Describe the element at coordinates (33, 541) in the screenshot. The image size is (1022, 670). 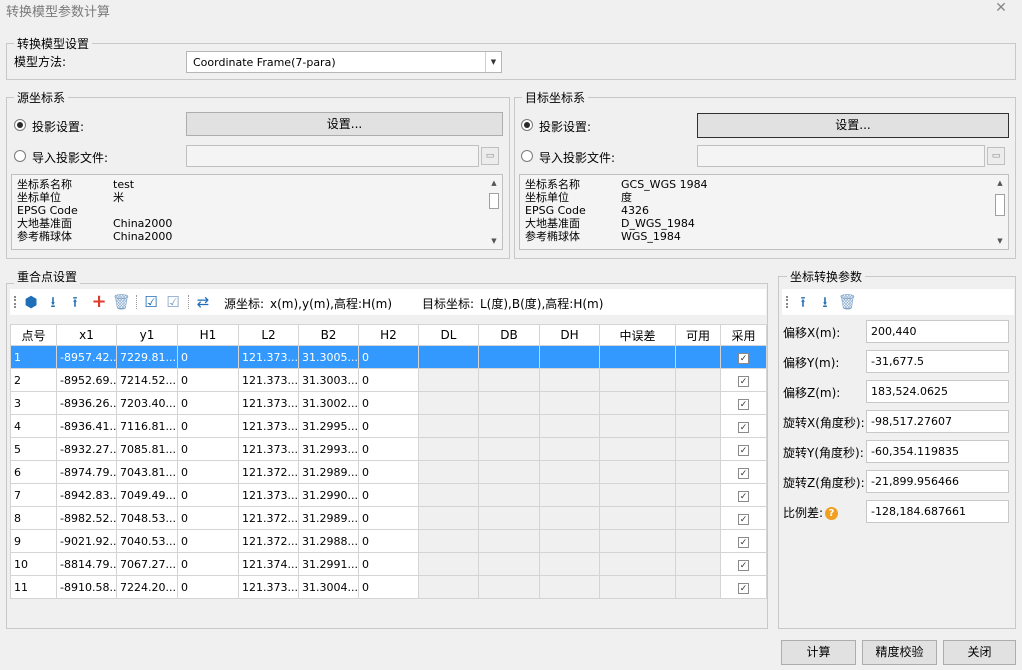
I see `table-cell: 9` at that location.